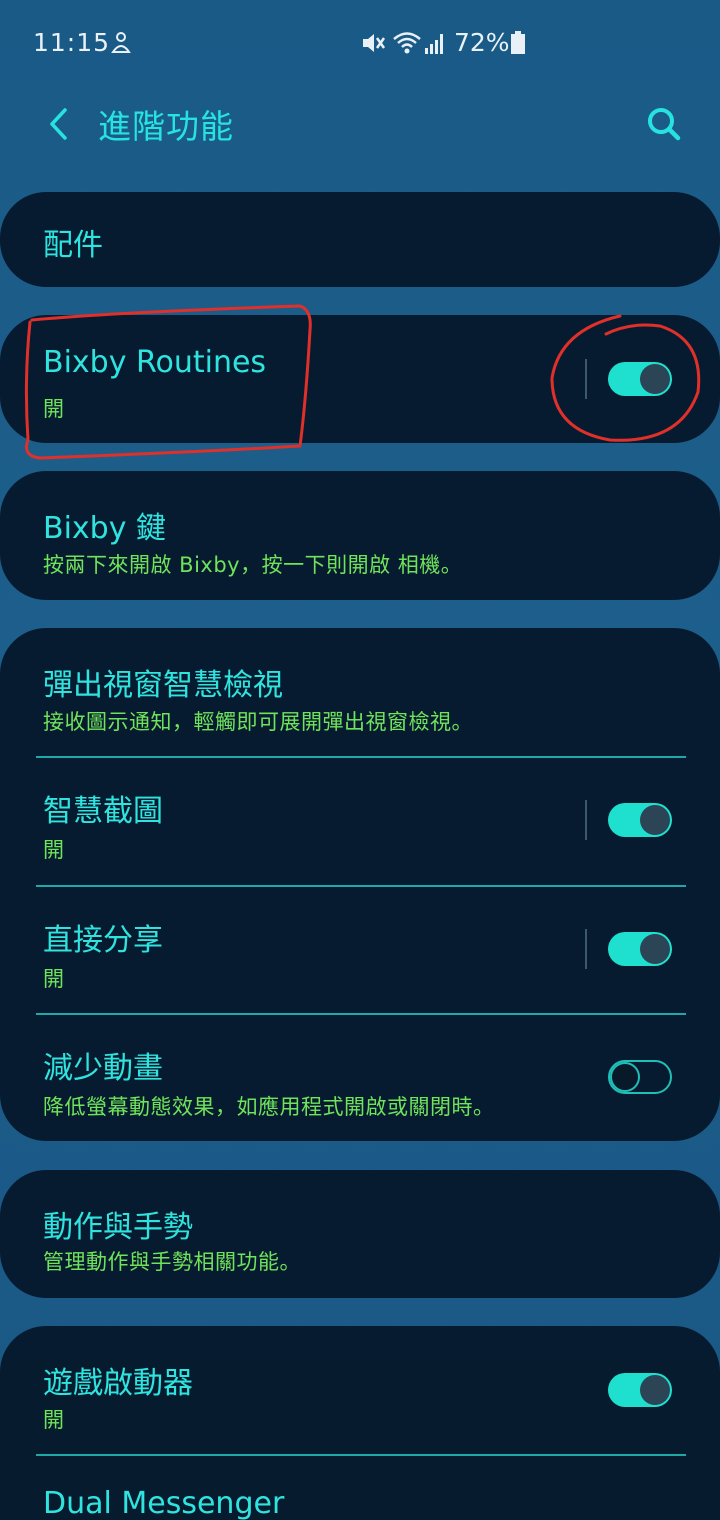 The image size is (720, 1520). I want to click on row-bixby-routines: Bixby Routines 開, so click(360, 379).